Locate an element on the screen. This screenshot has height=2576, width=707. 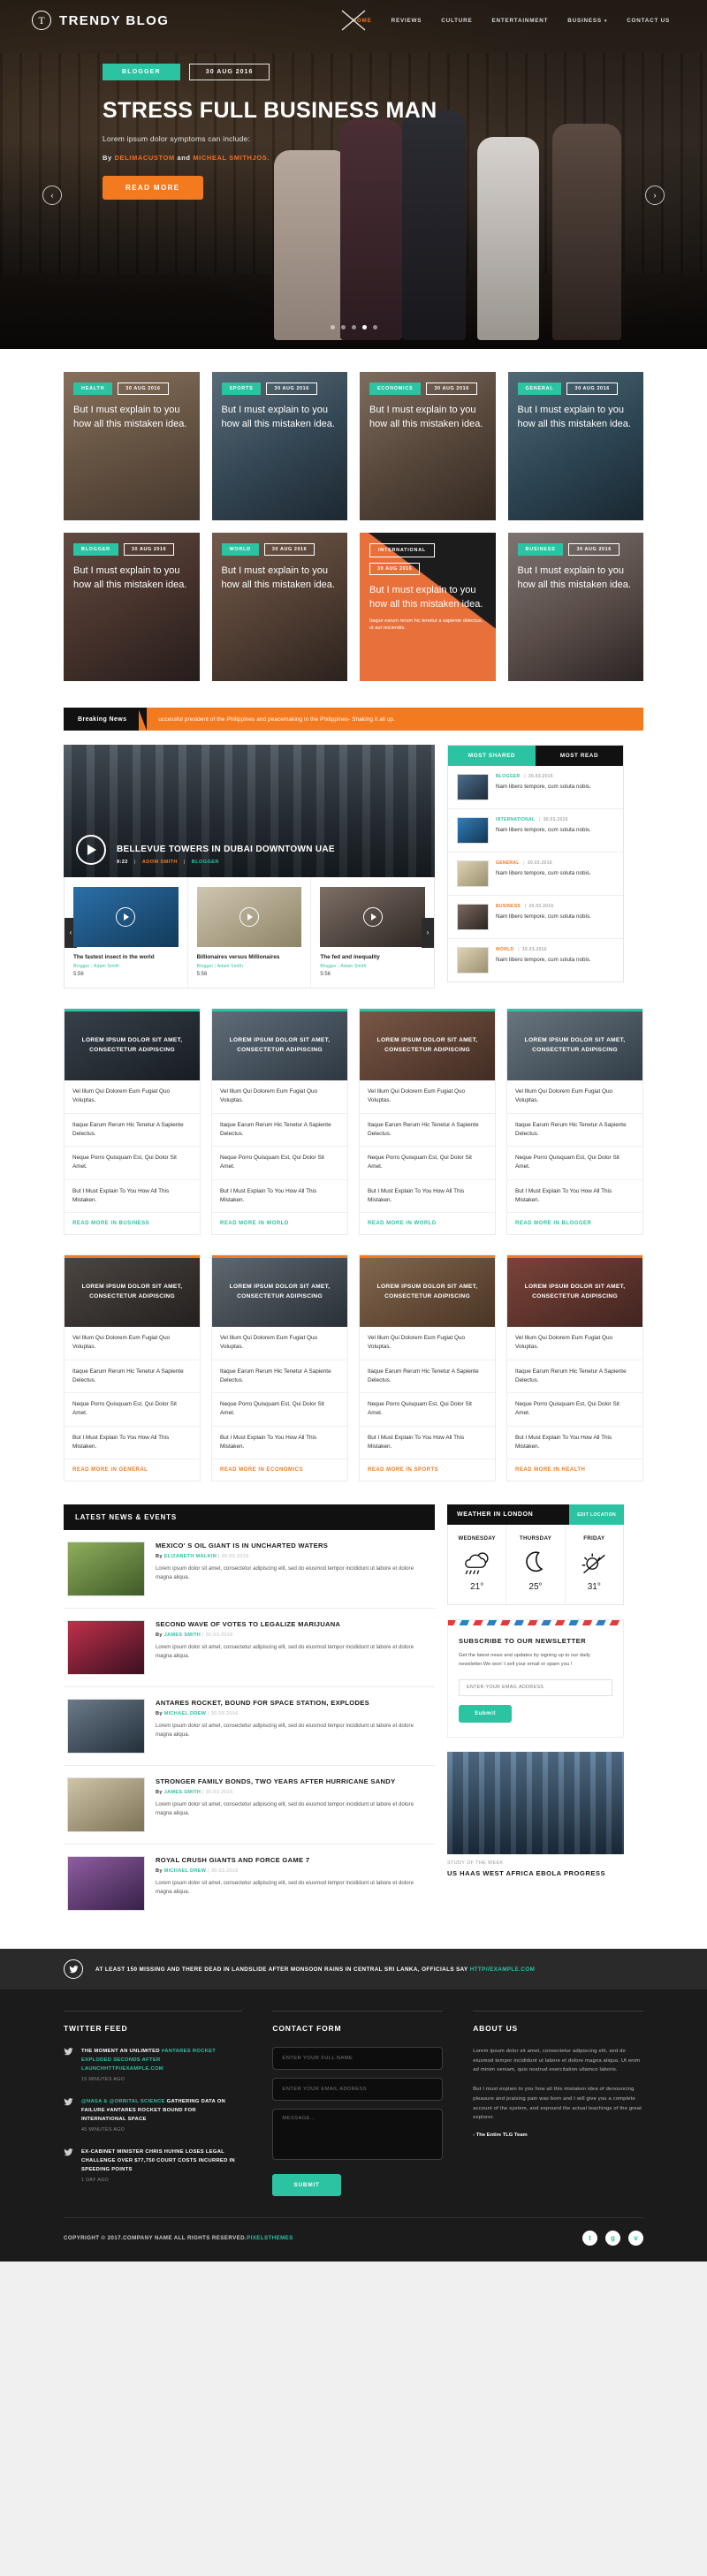
contact-name-input is located at coordinates (358, 2059).